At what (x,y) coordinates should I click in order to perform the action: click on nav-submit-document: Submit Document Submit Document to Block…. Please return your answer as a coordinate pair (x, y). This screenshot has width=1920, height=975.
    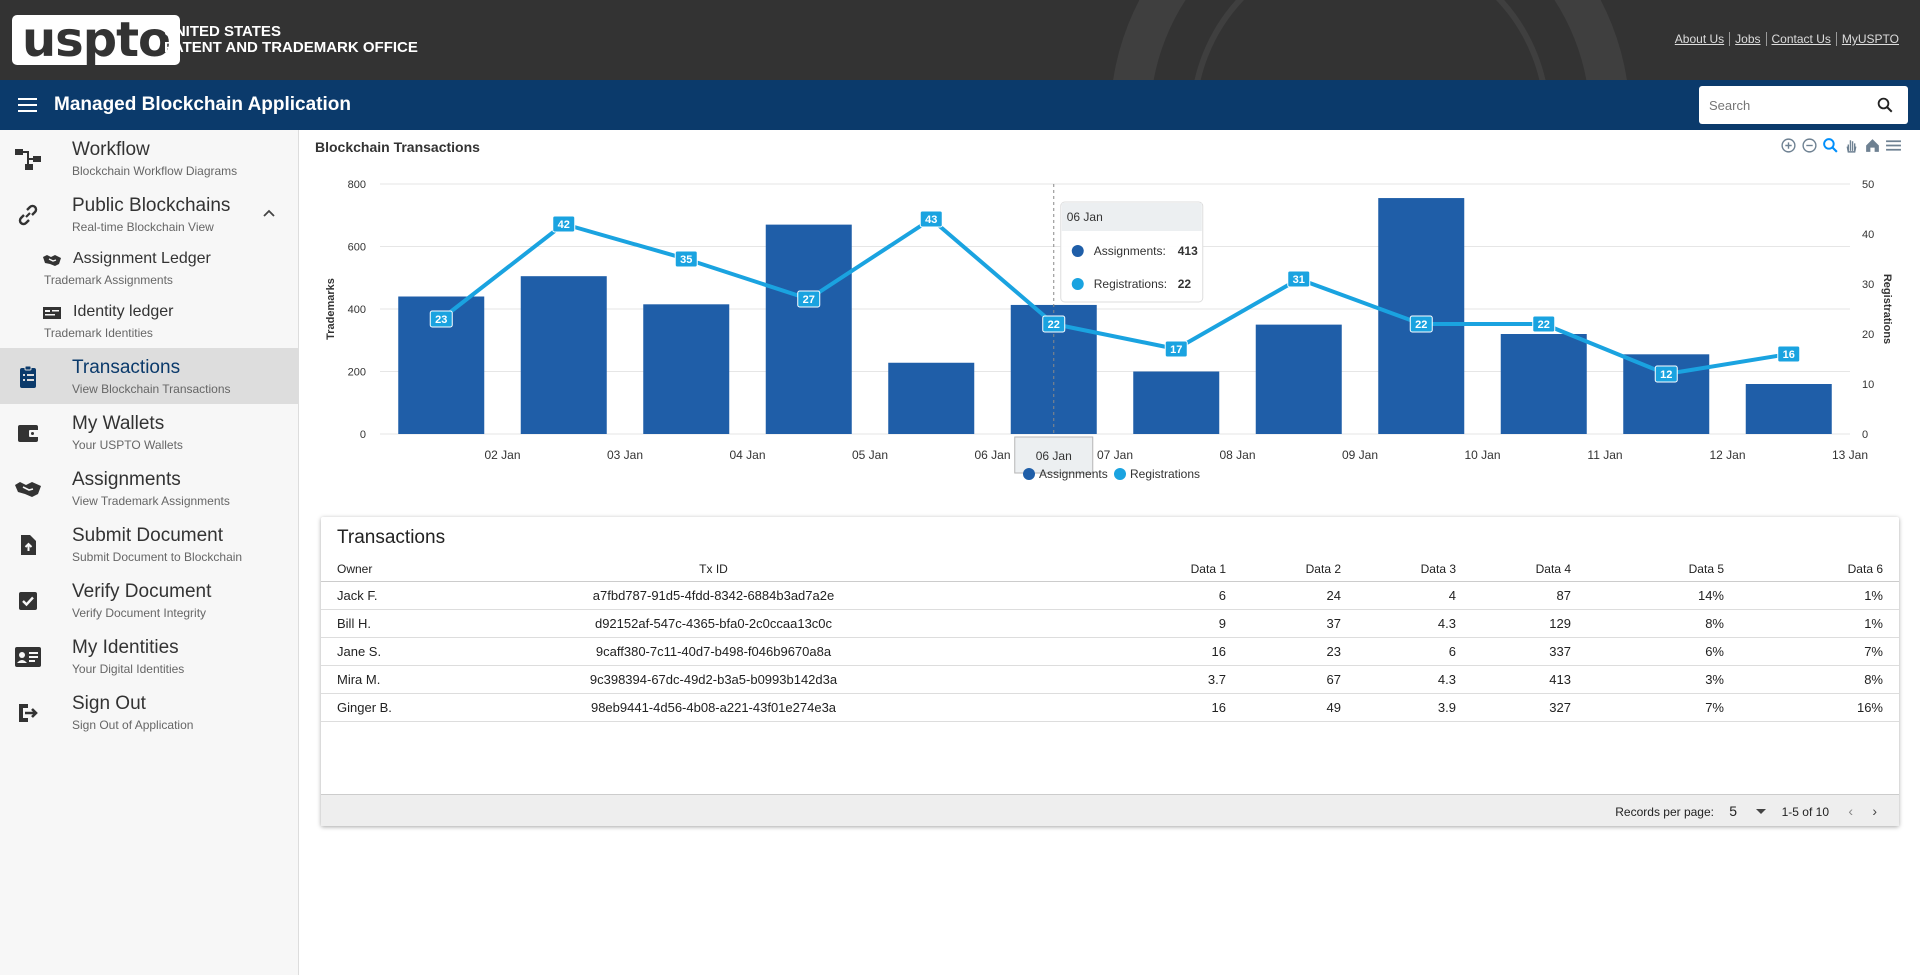
    Looking at the image, I should click on (149, 544).